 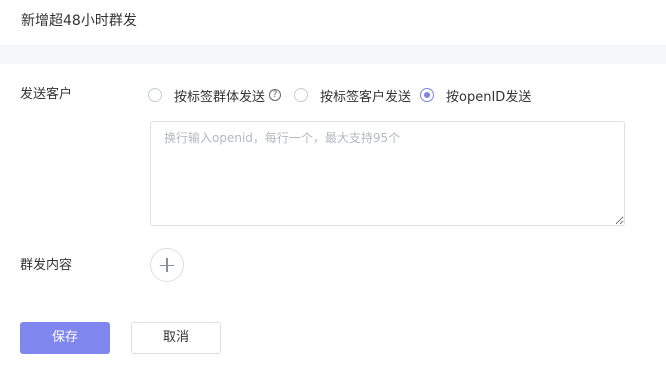 I want to click on radio-label: 按openID发送, so click(x=489, y=97).